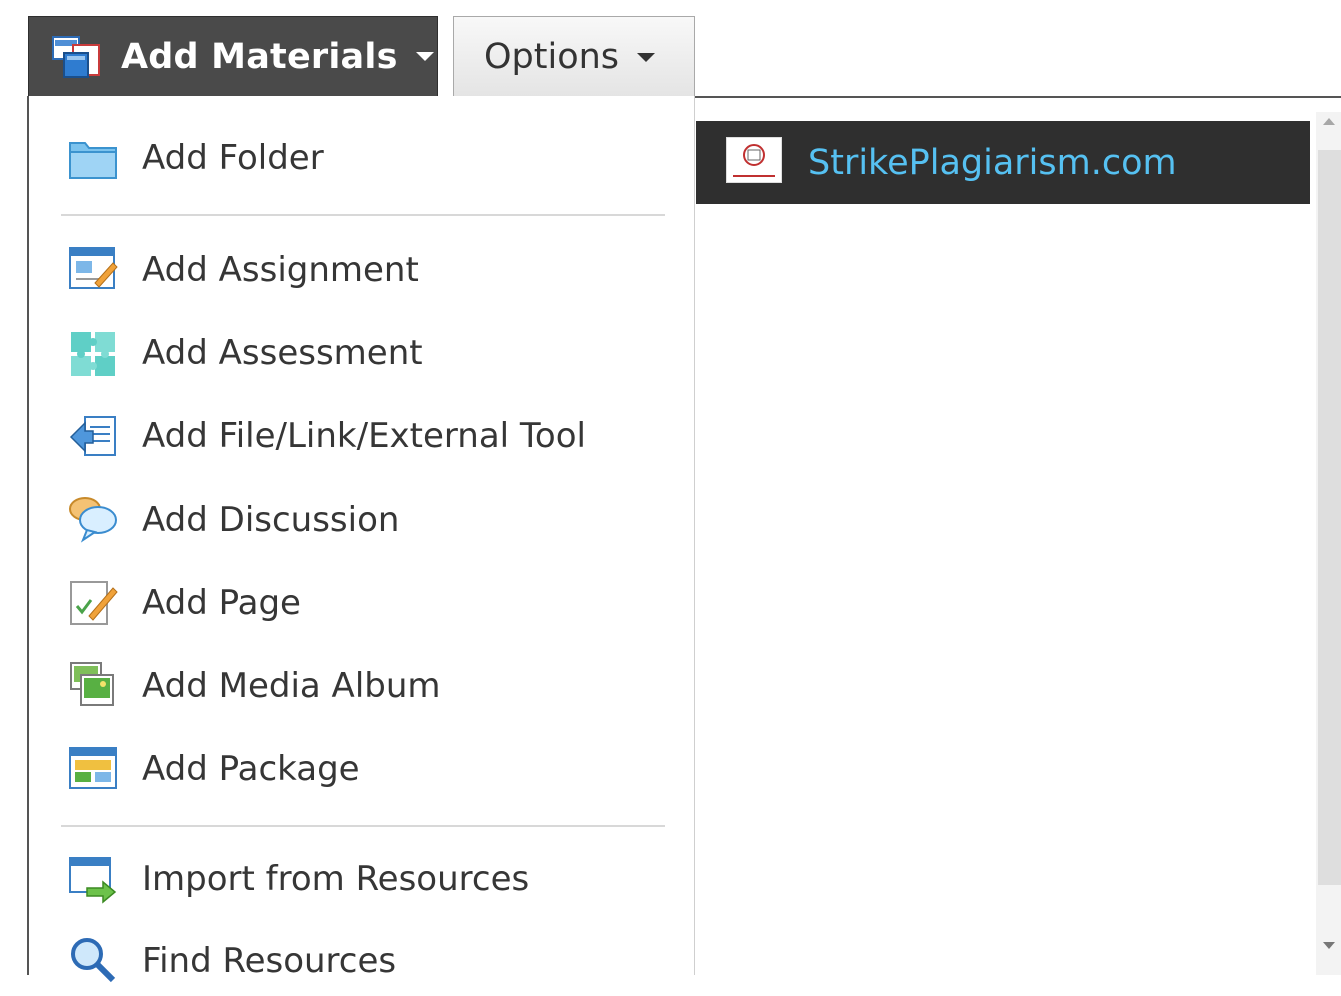 The image size is (1341, 996). I want to click on menu-item-label: Add Package, so click(251, 769).